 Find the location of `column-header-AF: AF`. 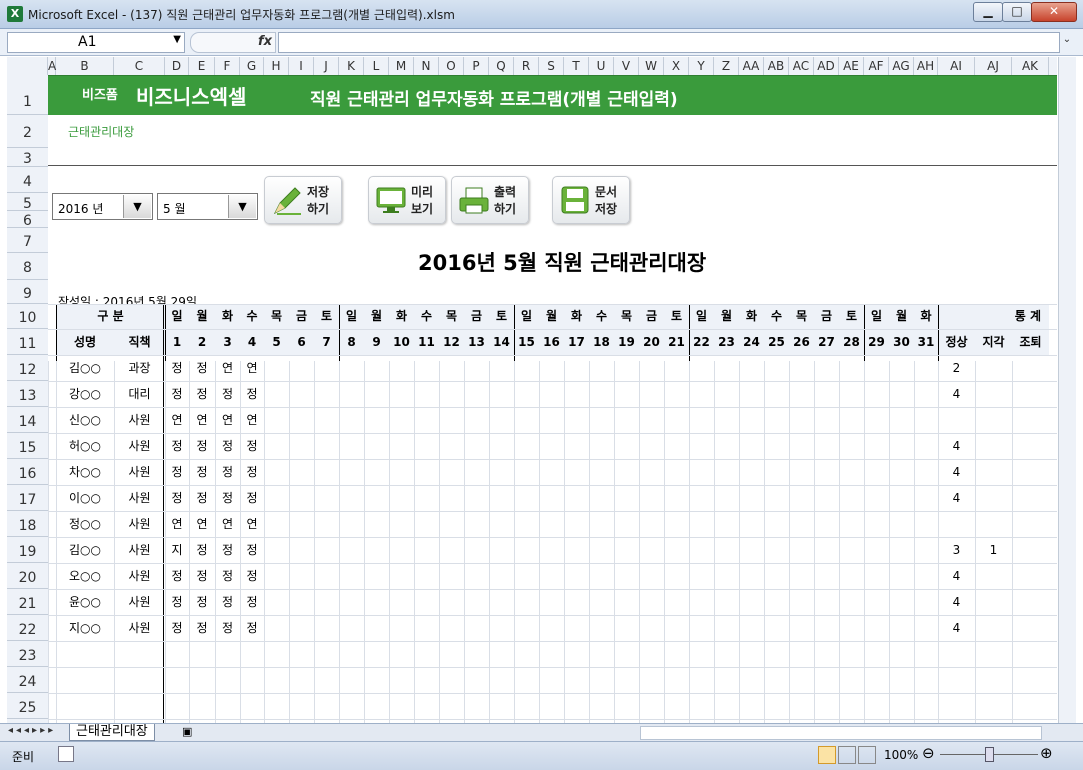

column-header-AF: AF is located at coordinates (876, 66).